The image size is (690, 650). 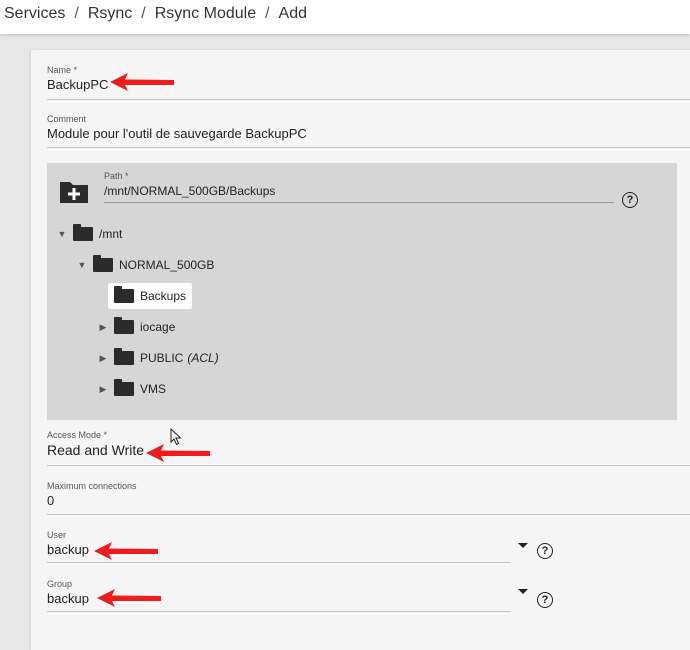 I want to click on user-label: User, so click(x=57, y=535).